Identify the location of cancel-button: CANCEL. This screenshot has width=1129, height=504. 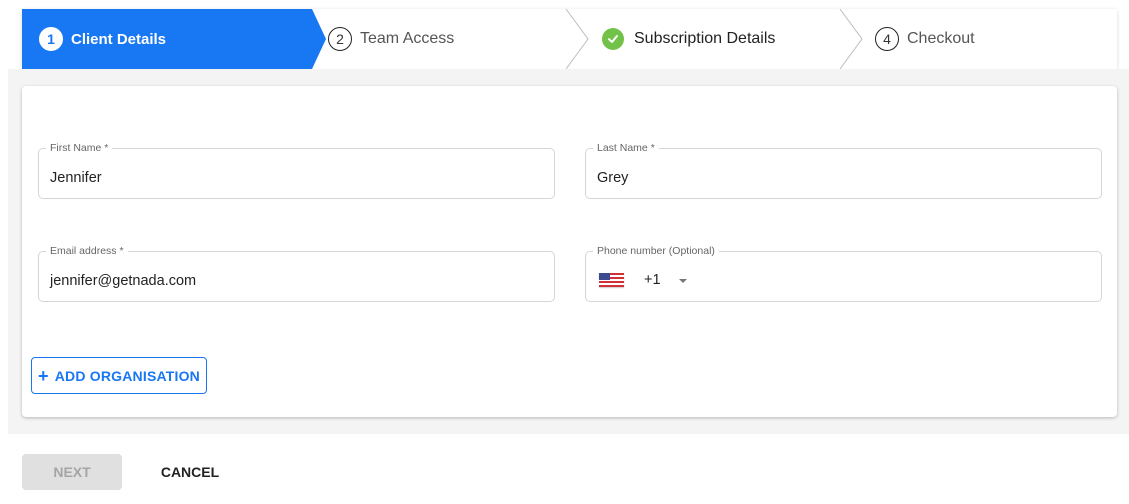
(190, 472).